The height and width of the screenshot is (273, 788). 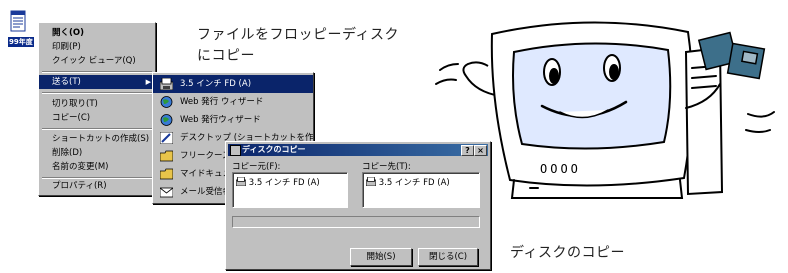 What do you see at coordinates (97, 118) in the screenshot?
I see `menu-item-copy: コピー(C)` at bounding box center [97, 118].